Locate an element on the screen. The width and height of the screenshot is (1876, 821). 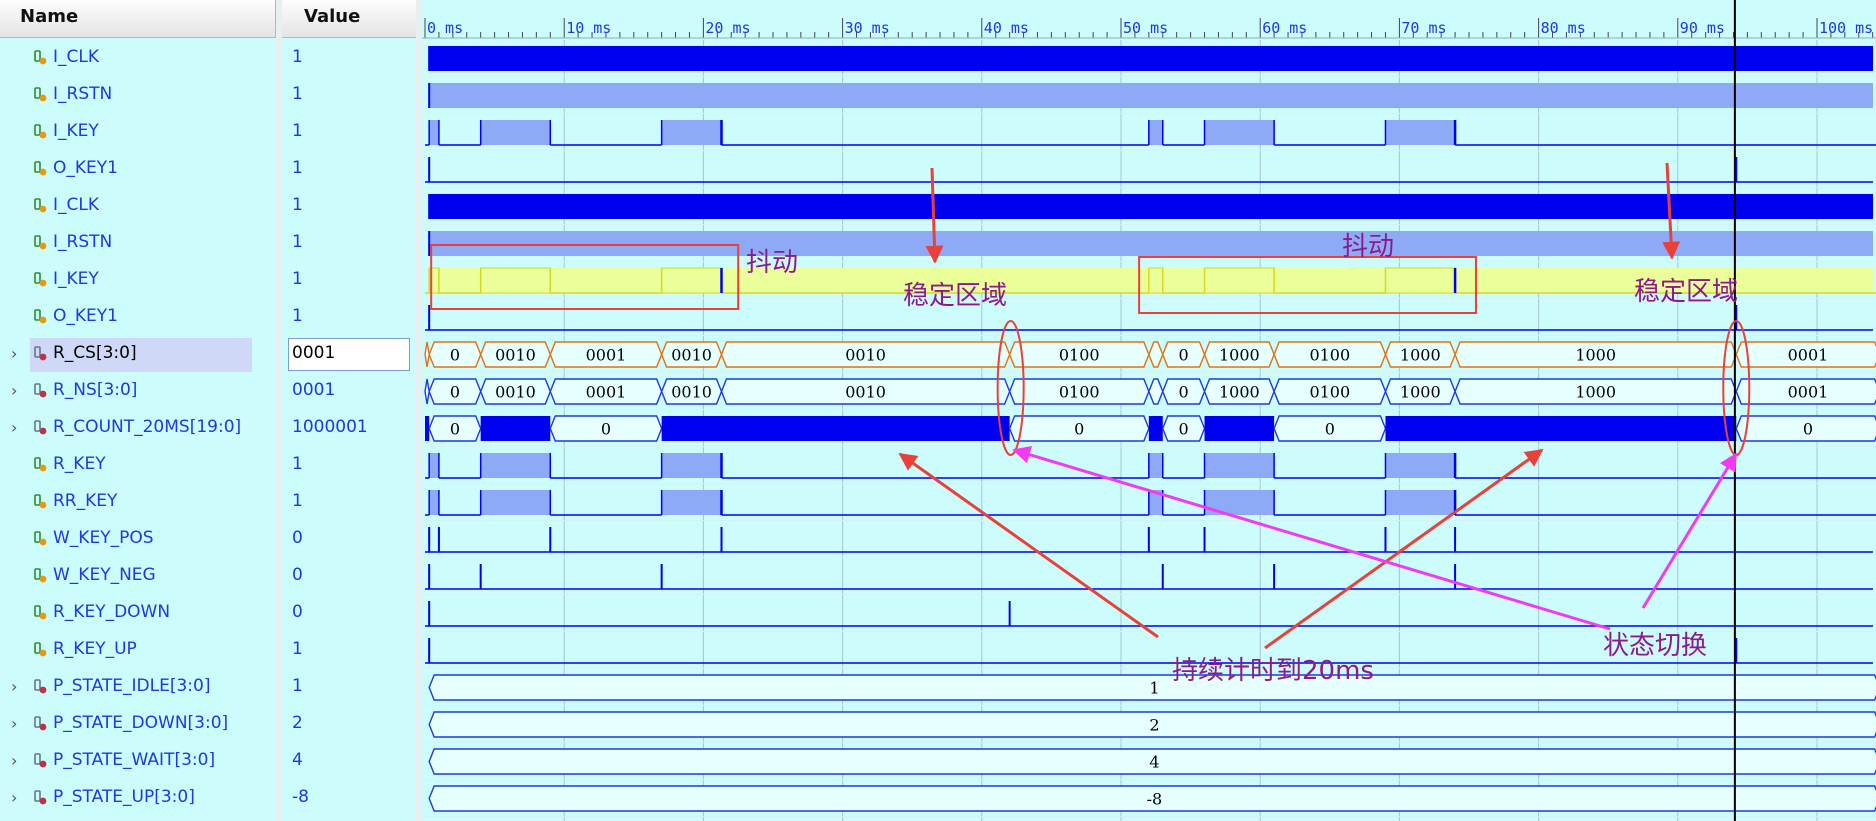
signal-name-cell: R_KEY_UP is located at coordinates (138, 650).